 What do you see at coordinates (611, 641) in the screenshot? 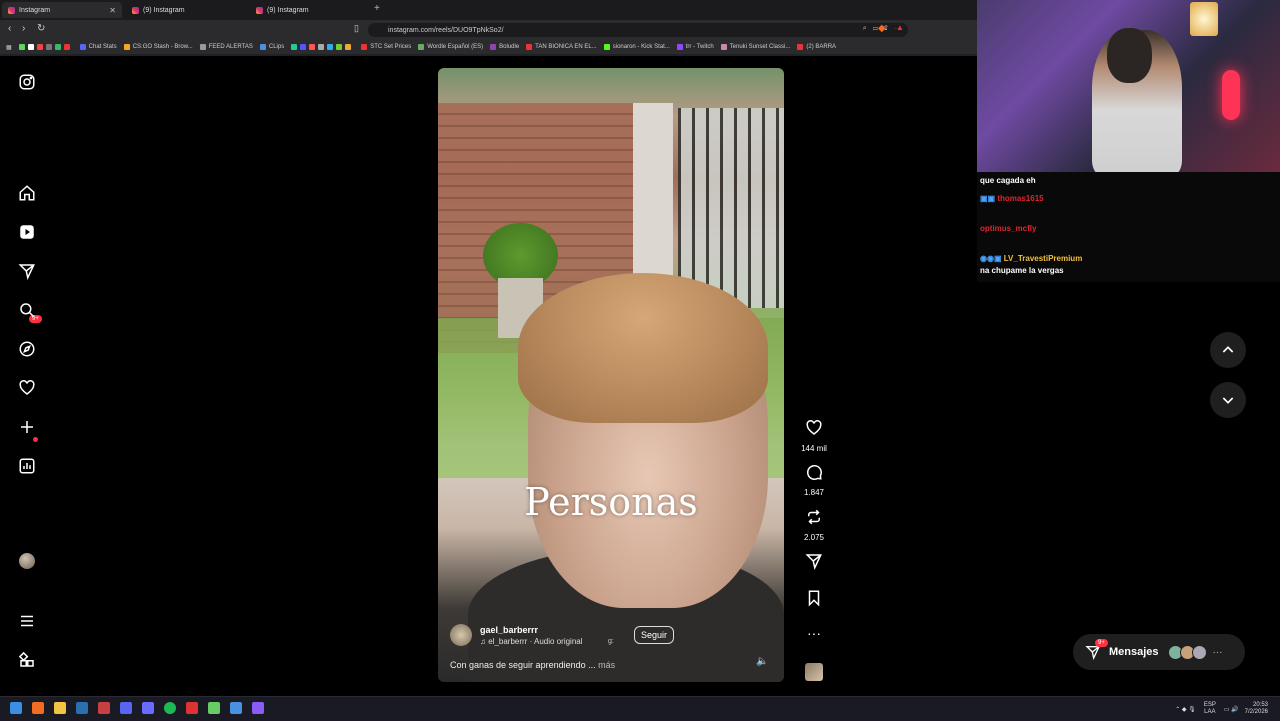
I see `truncated-text: g:` at bounding box center [611, 641].